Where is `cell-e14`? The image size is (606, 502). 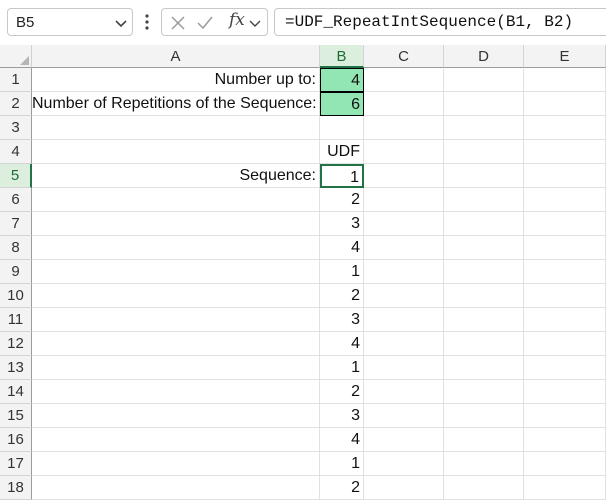 cell-e14 is located at coordinates (565, 392).